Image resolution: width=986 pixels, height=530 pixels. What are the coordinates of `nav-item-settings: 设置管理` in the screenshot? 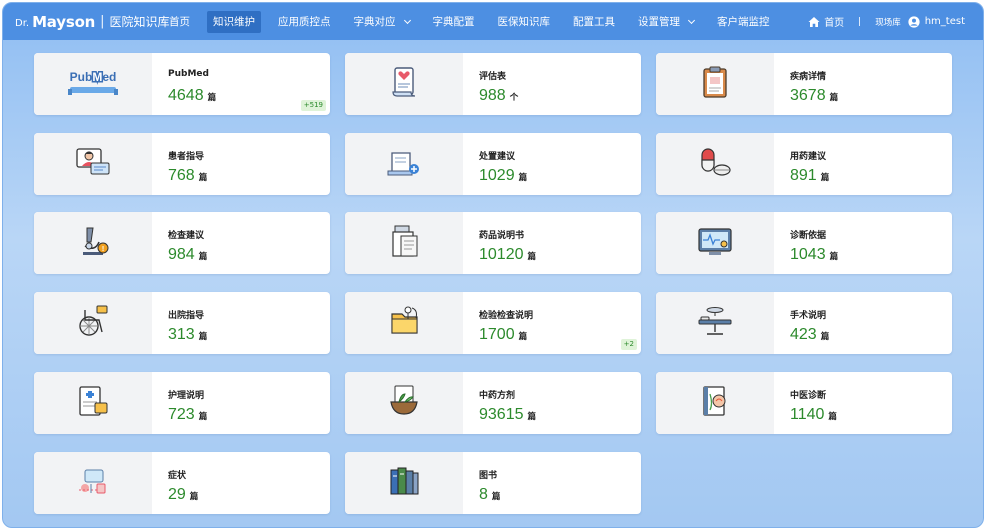 It's located at (666, 22).